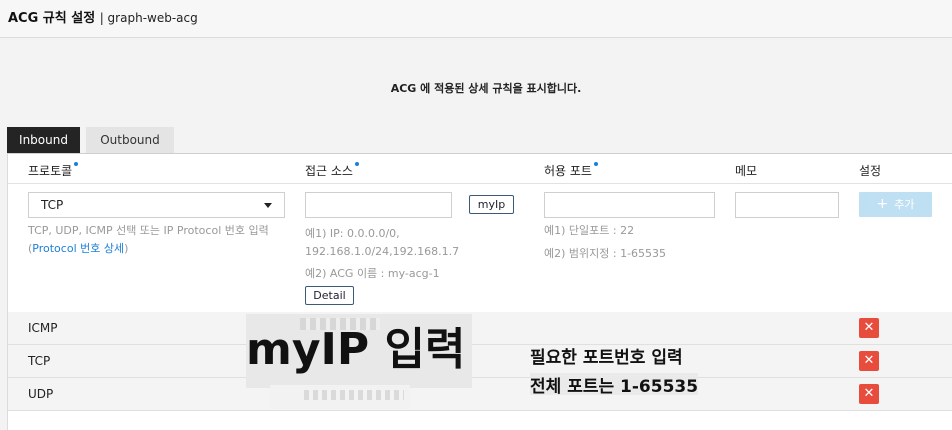 This screenshot has height=430, width=952. What do you see at coordinates (52, 205) in the screenshot?
I see `protocol-selected-value: TCP` at bounding box center [52, 205].